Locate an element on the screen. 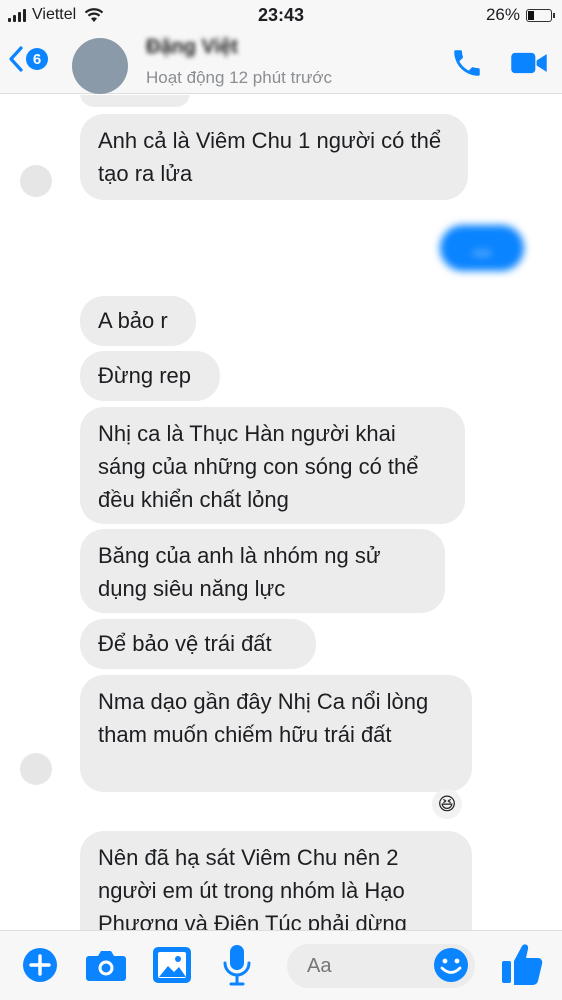  video-icon is located at coordinates (529, 63).